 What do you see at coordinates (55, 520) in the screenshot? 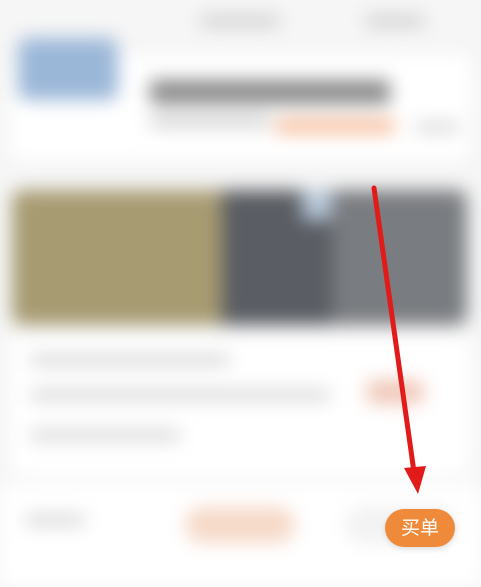
I see `bottom-label-placeholder` at bounding box center [55, 520].